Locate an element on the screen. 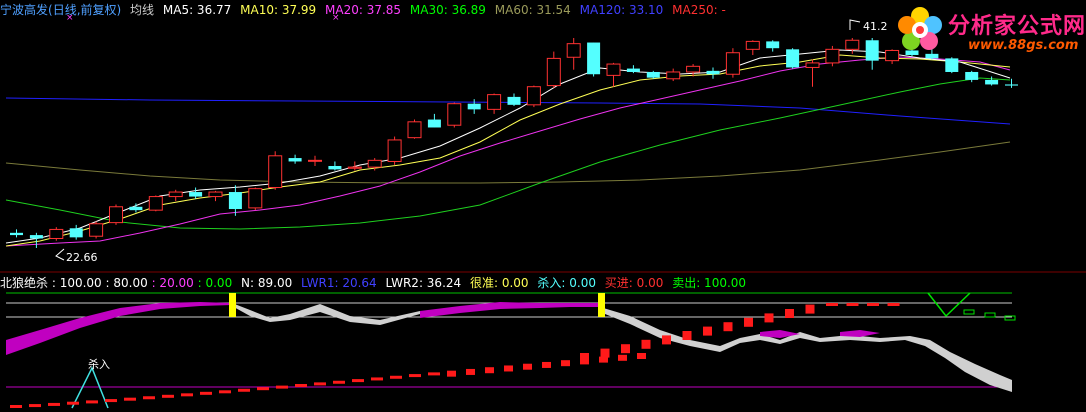 Image resolution: width=1086 pixels, height=412 pixels. level-100: : 100.00 is located at coordinates (76, 283).